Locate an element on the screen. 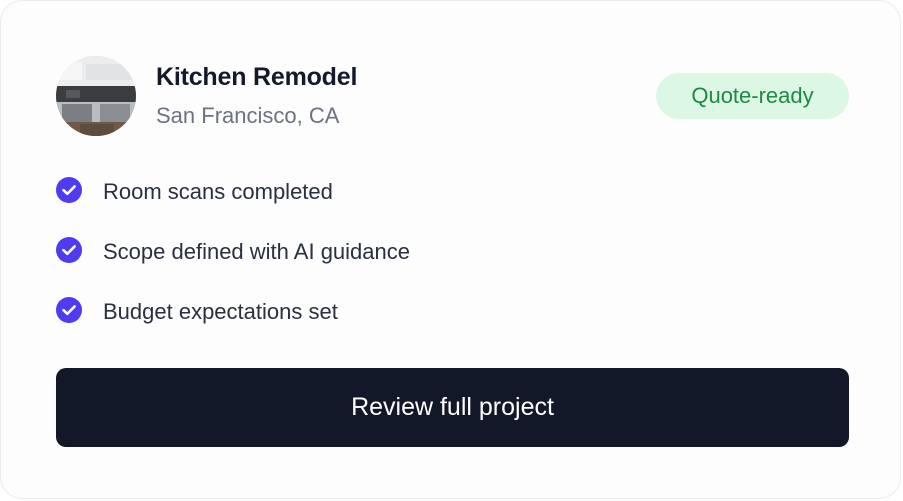 The width and height of the screenshot is (903, 501). project-location: San Francisco, CA is located at coordinates (248, 115).